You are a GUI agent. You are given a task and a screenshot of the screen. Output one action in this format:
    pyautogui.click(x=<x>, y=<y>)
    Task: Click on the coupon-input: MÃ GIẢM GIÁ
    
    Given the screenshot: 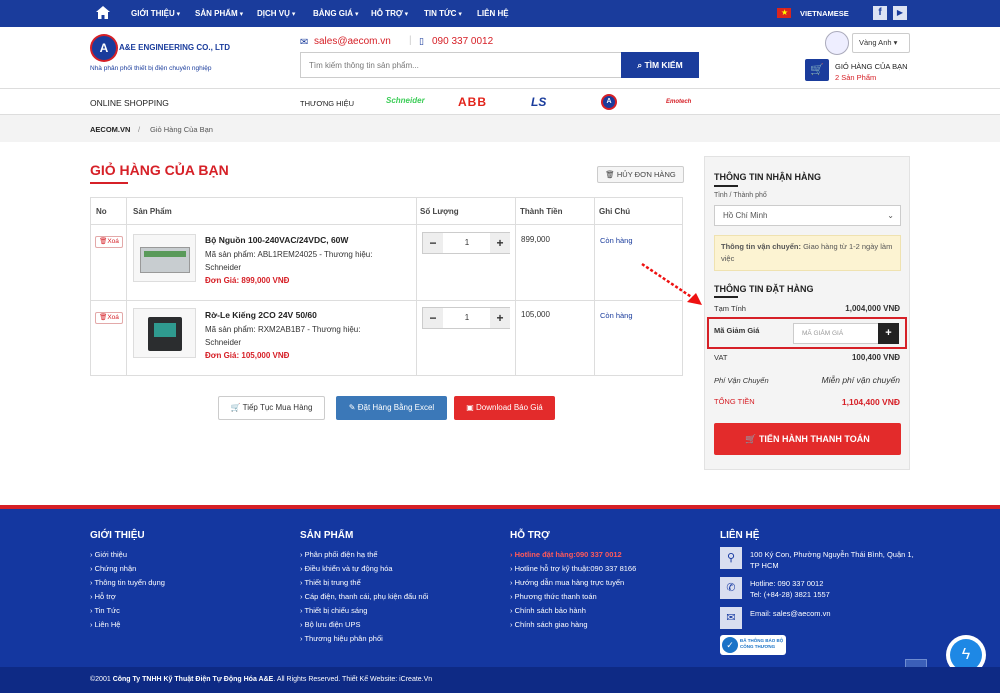 What is the action you would take?
    pyautogui.click(x=836, y=333)
    